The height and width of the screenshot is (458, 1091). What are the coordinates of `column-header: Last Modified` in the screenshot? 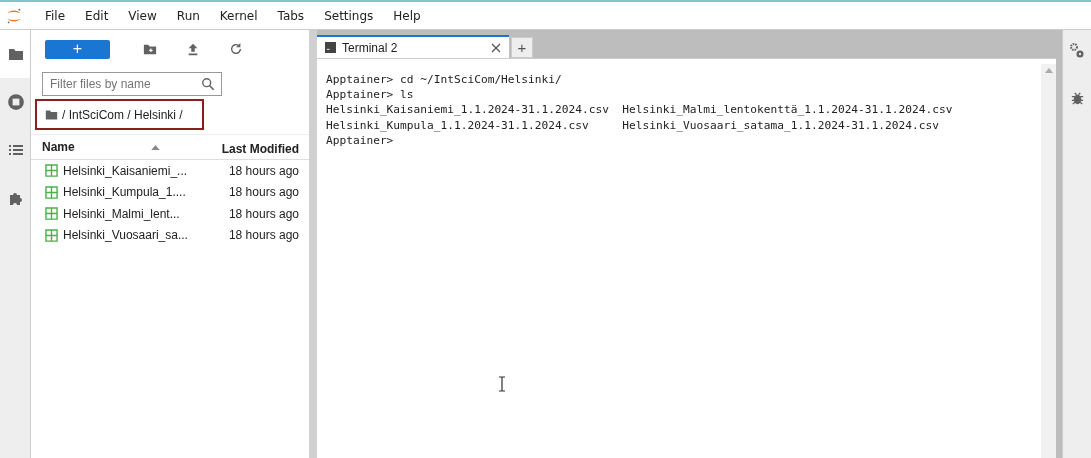 It's located at (265, 147).